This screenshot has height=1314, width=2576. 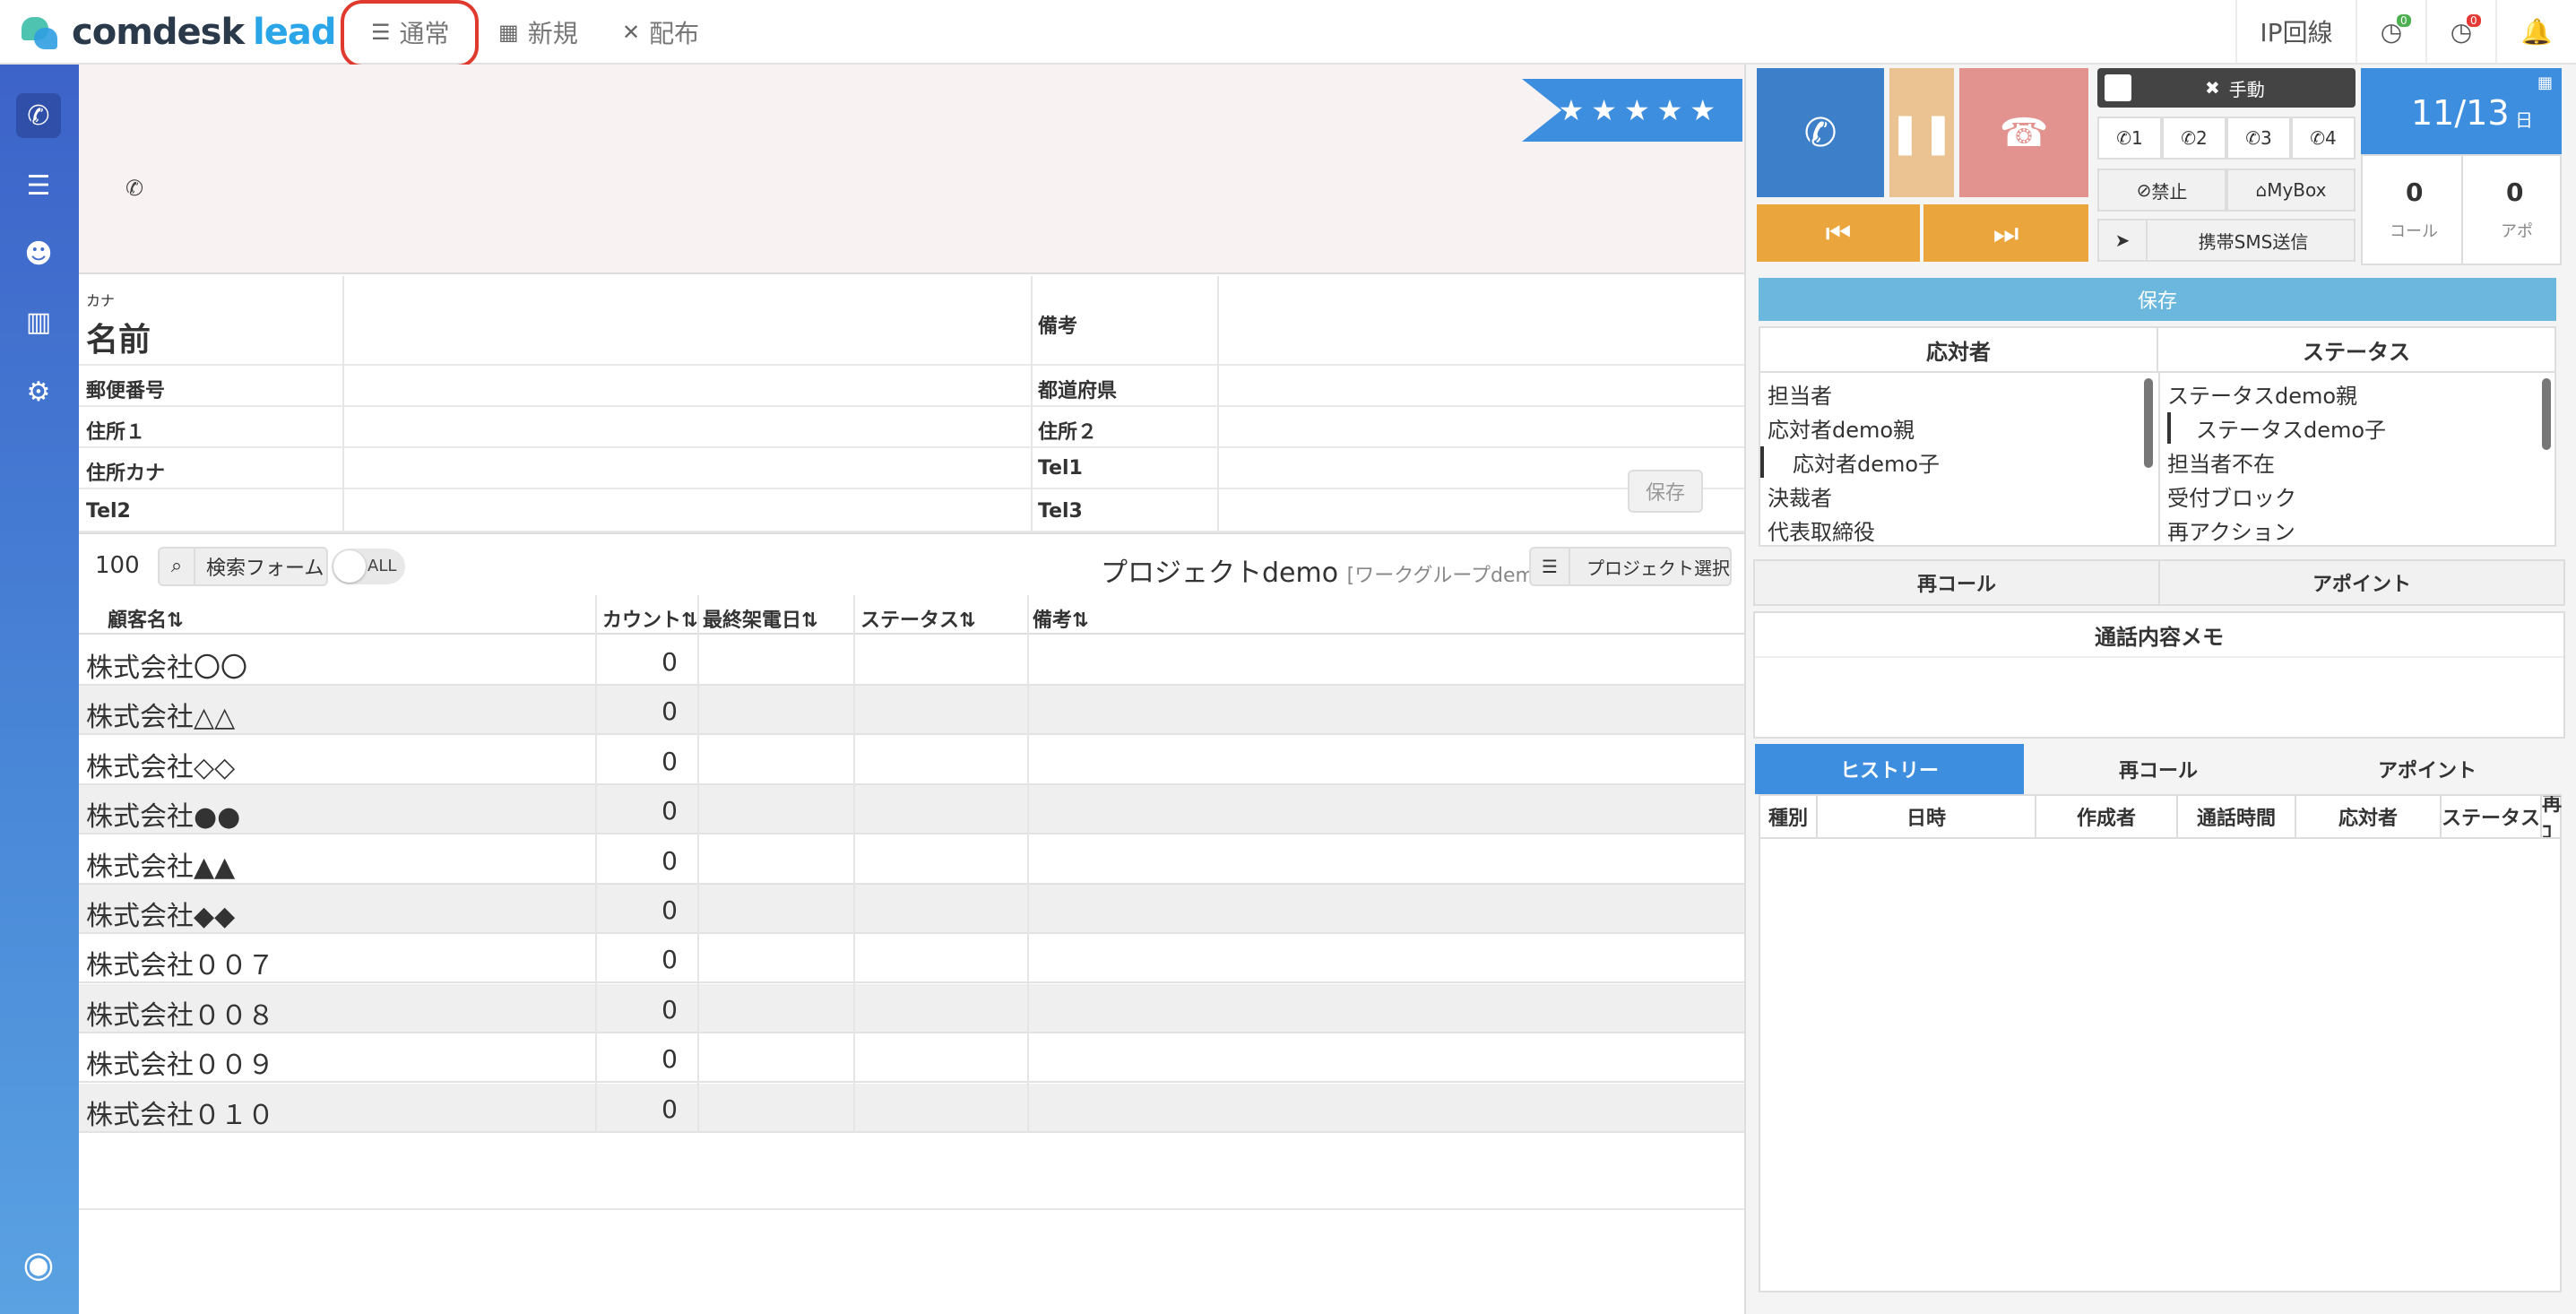 What do you see at coordinates (911, 1108) in the screenshot?
I see `table-row: 株式会社０１０ 0` at bounding box center [911, 1108].